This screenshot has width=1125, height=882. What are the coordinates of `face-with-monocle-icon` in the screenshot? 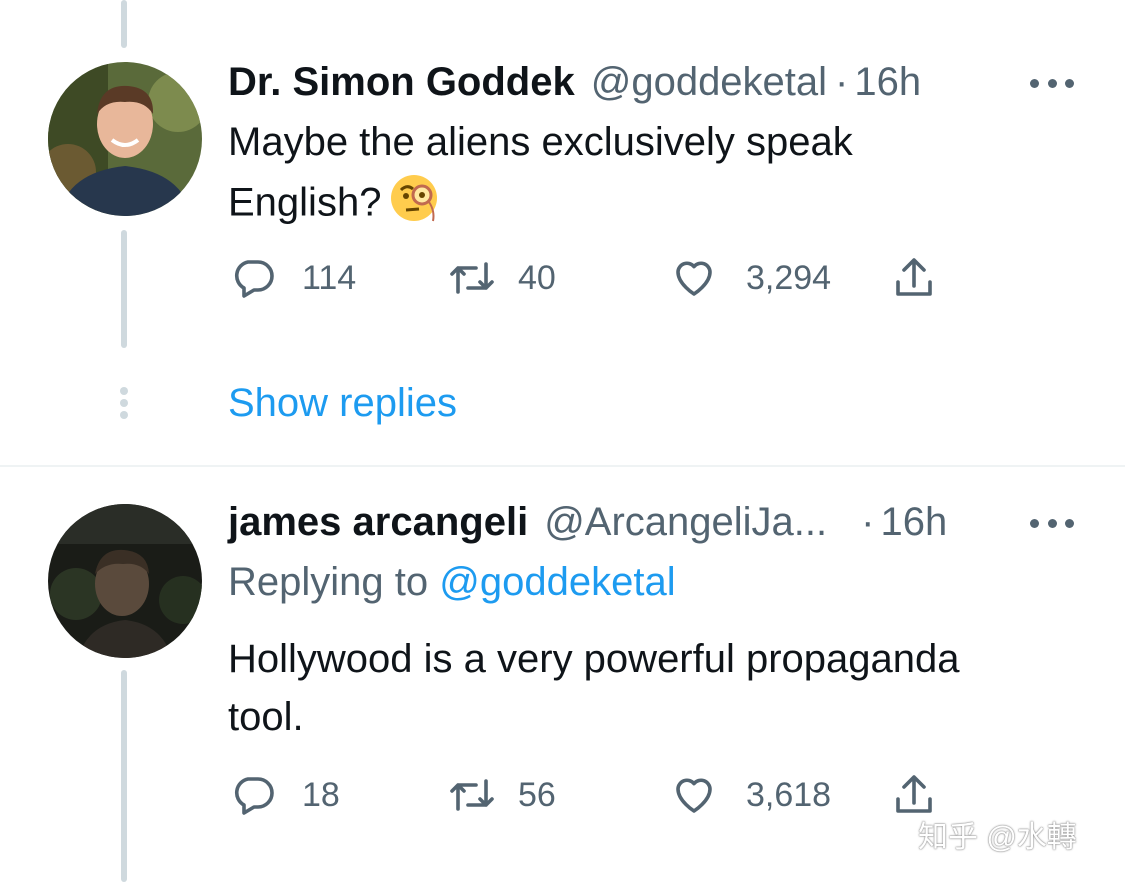 It's located at (415, 205).